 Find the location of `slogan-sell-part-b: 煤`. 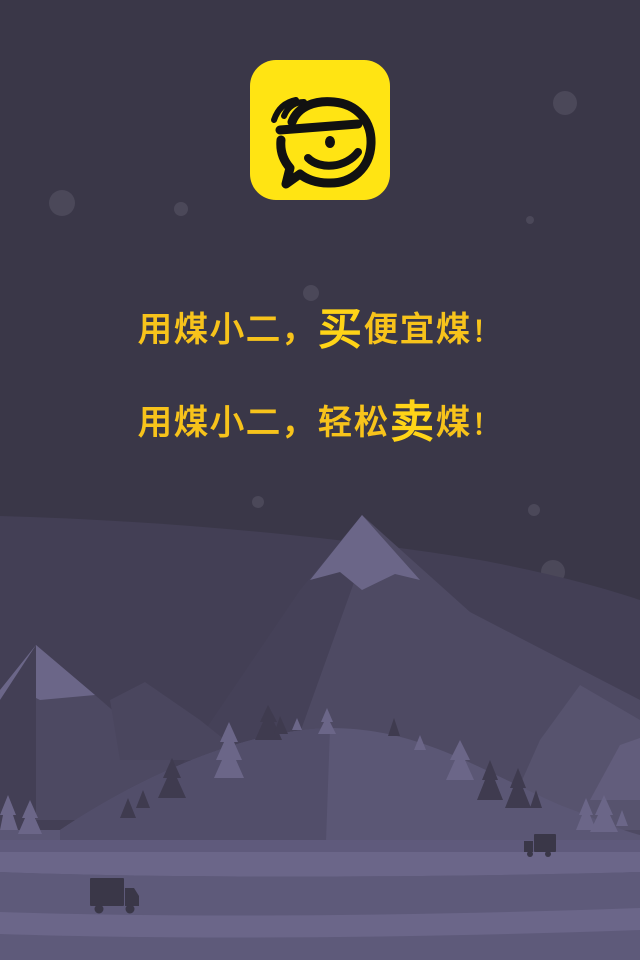

slogan-sell-part-b: 煤 is located at coordinates (453, 423).